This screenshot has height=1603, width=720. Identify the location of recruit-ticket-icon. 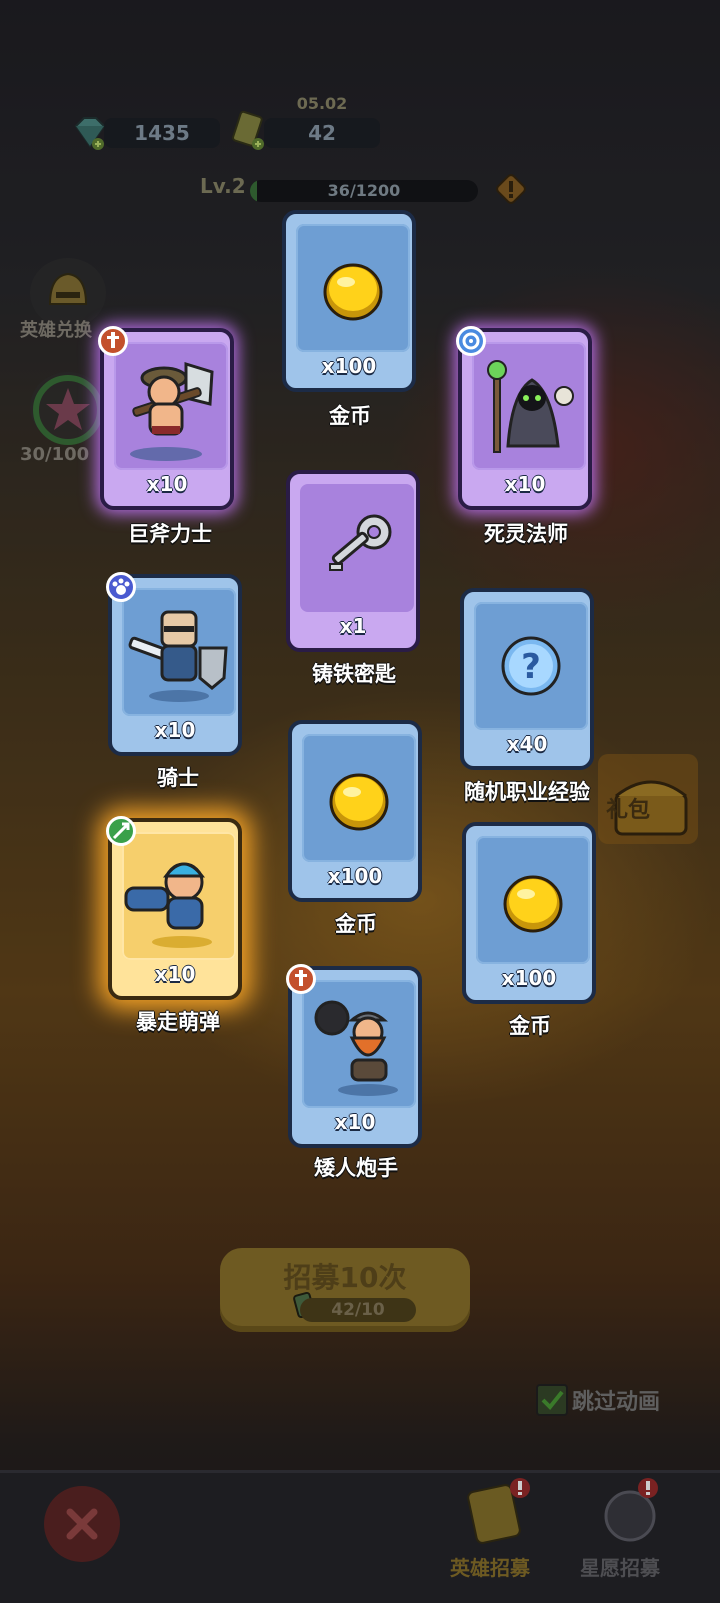
(248, 132).